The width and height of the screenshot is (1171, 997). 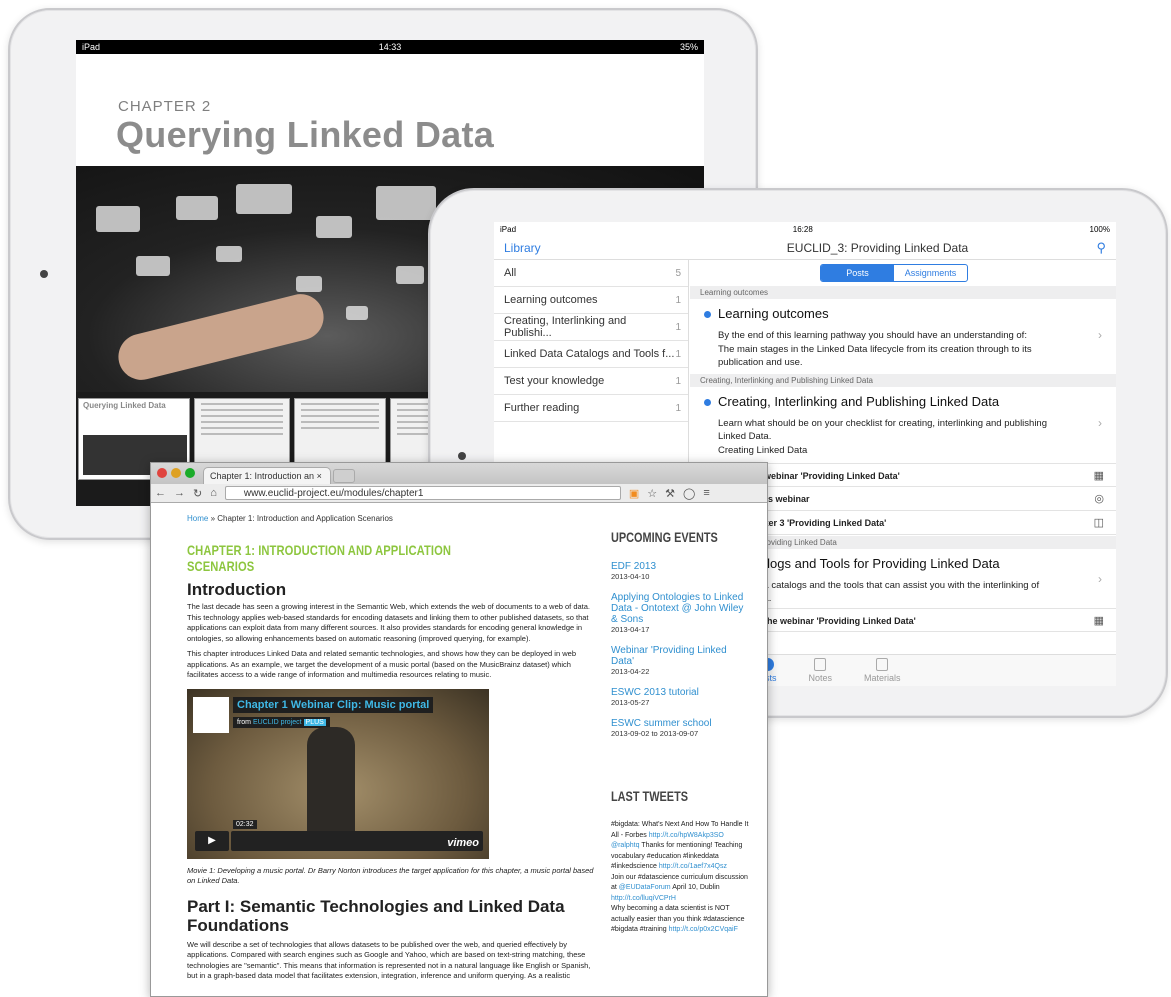 I want to click on book-icon: ◫, so click(x=1098, y=523).